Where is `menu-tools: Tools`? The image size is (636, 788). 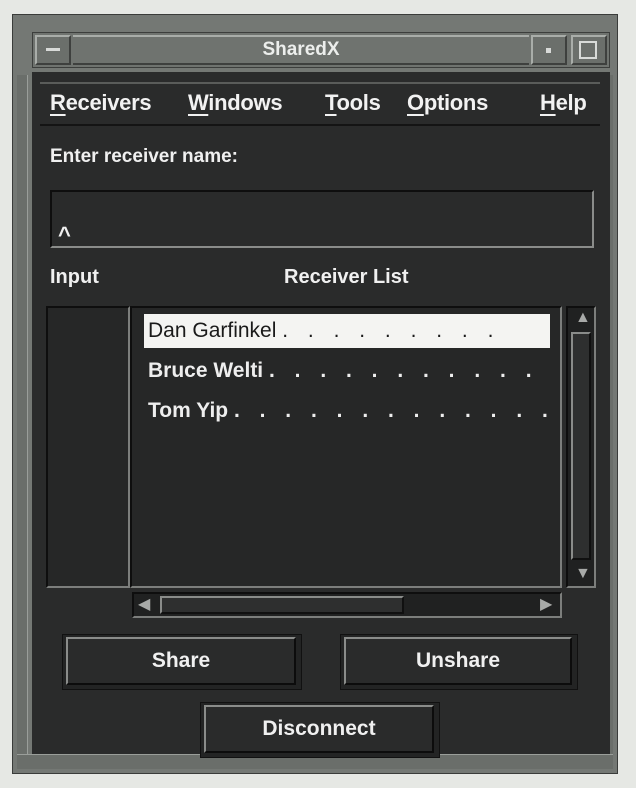
menu-tools: Tools is located at coordinates (353, 103).